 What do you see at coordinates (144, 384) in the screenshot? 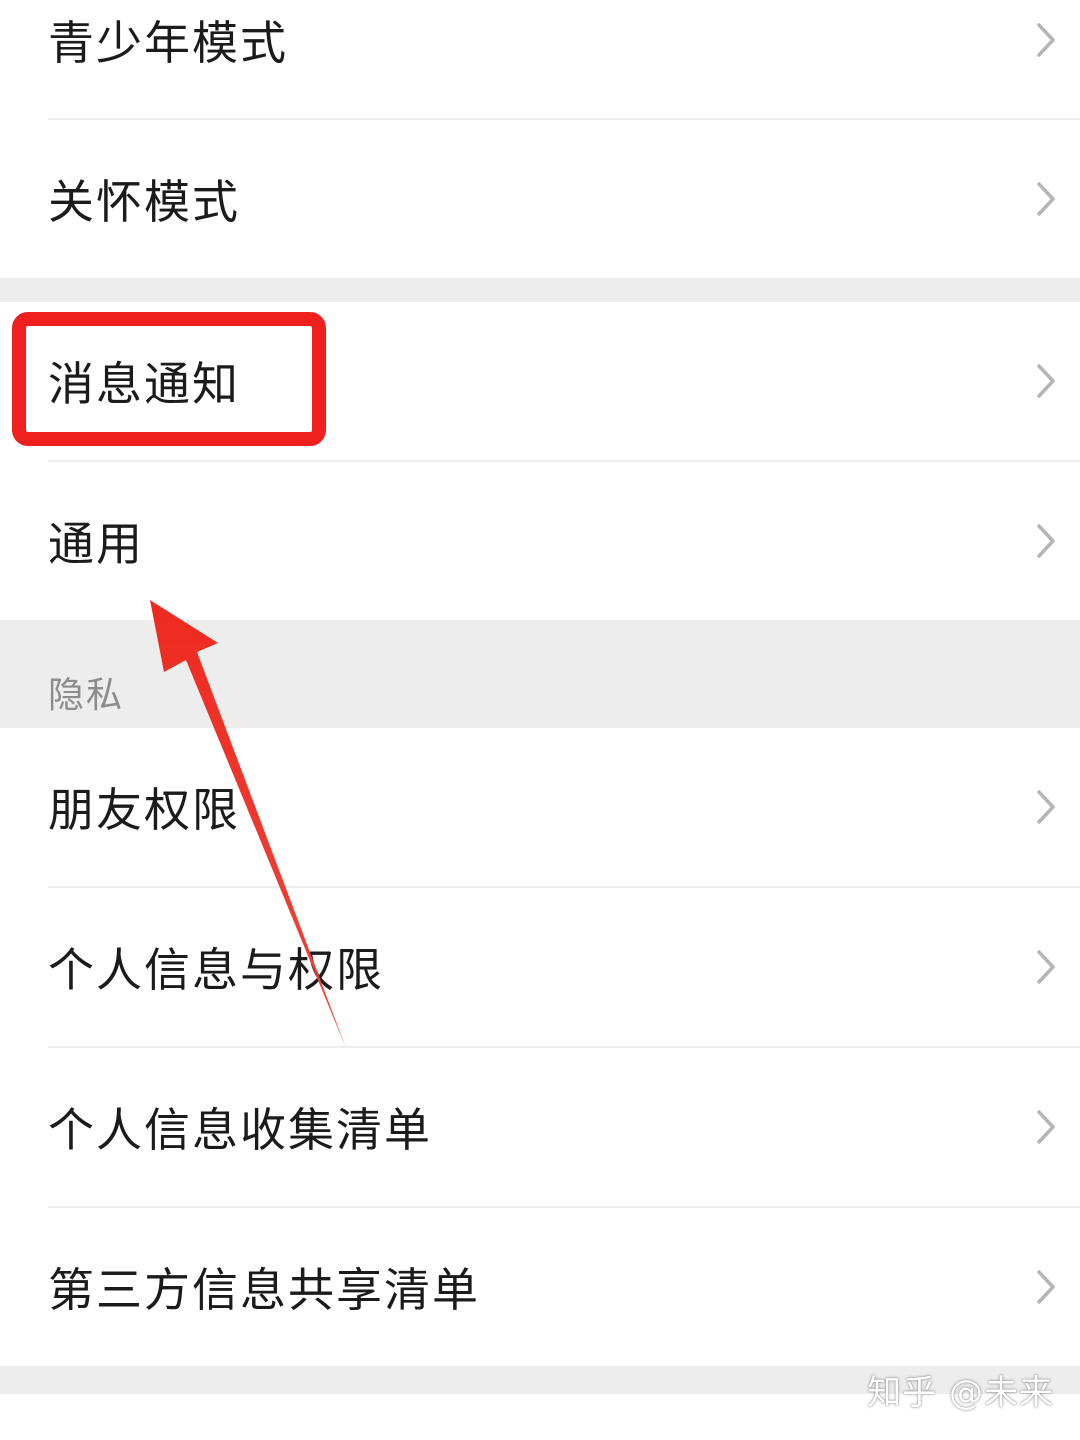
I see `row-label: 消息通知` at bounding box center [144, 384].